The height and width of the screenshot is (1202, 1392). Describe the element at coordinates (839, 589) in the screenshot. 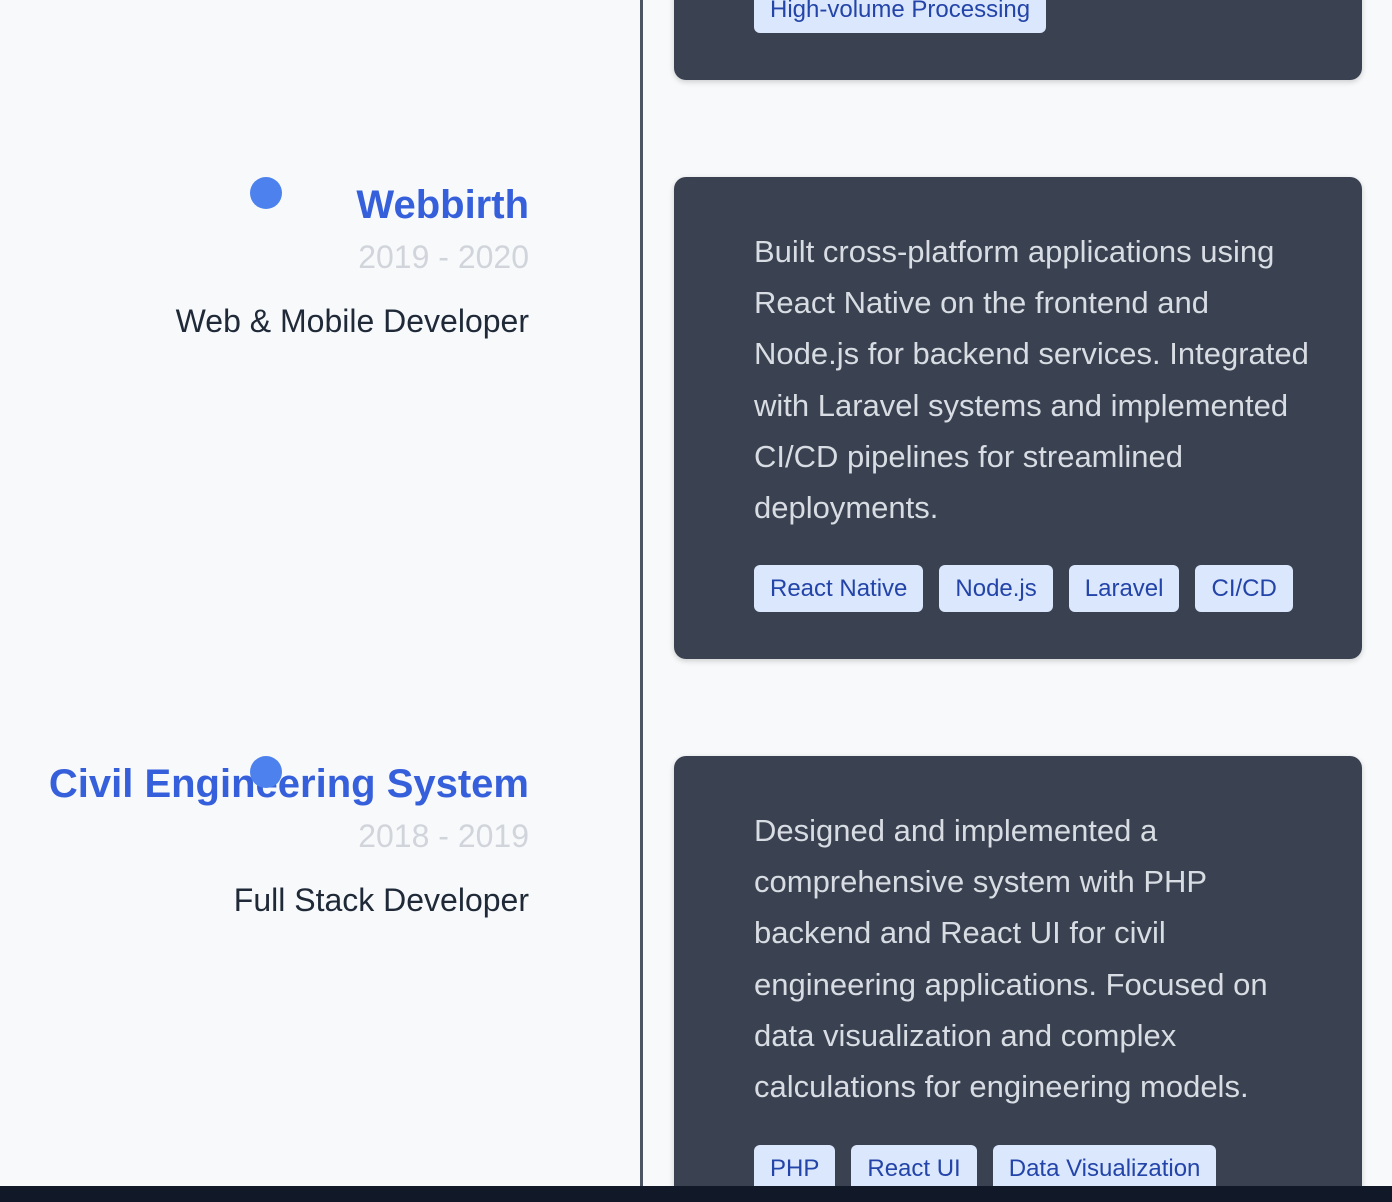

I see `tag: React Native` at that location.